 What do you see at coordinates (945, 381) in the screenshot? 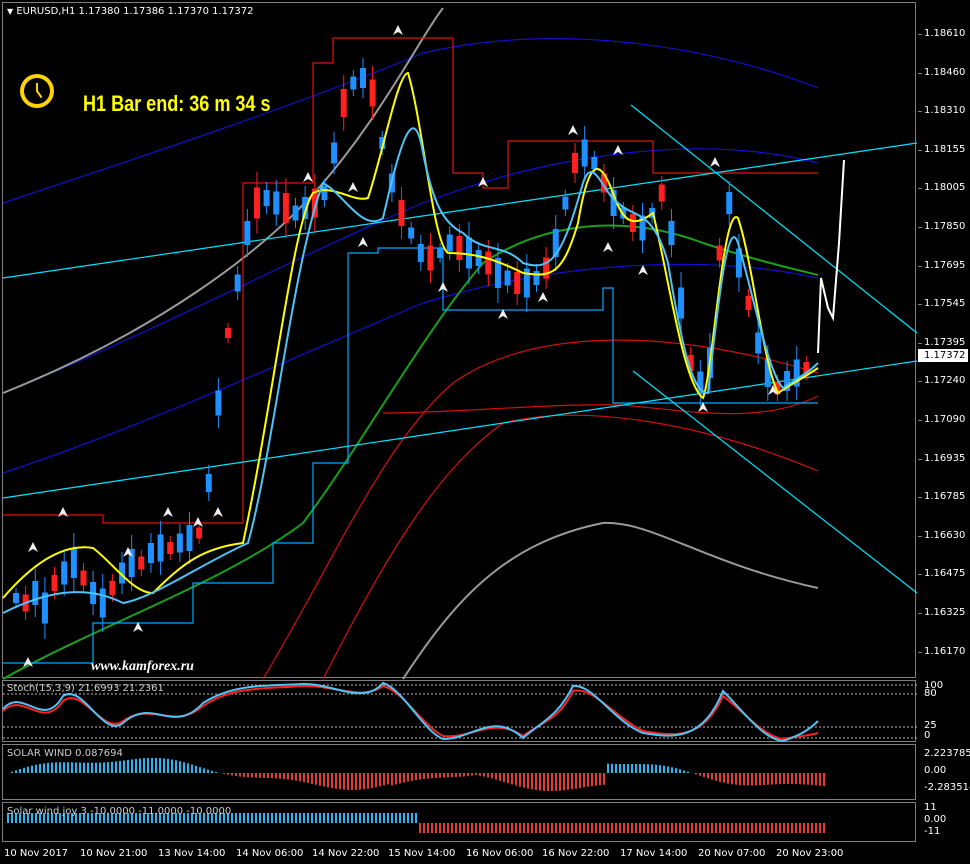
I see `price-tick-label: 1.17240` at bounding box center [945, 381].